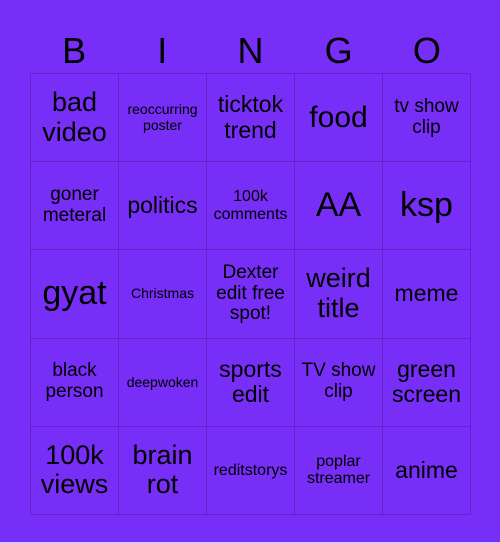 The width and height of the screenshot is (500, 544). I want to click on bingo-cell: reditstorys, so click(251, 470).